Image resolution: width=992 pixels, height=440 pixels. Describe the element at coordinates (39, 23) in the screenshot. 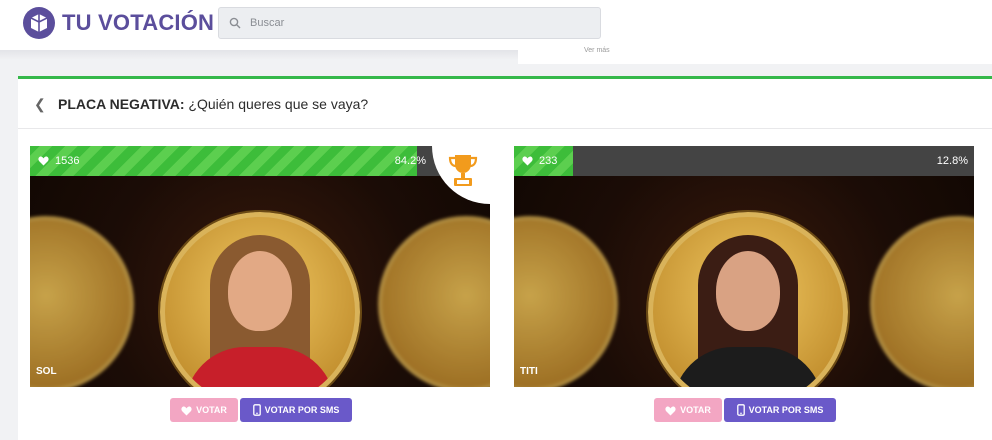

I see `logo-icon` at that location.